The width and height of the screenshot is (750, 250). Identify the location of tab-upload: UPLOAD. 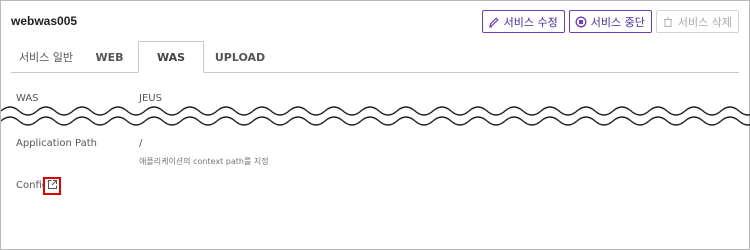
(240, 57).